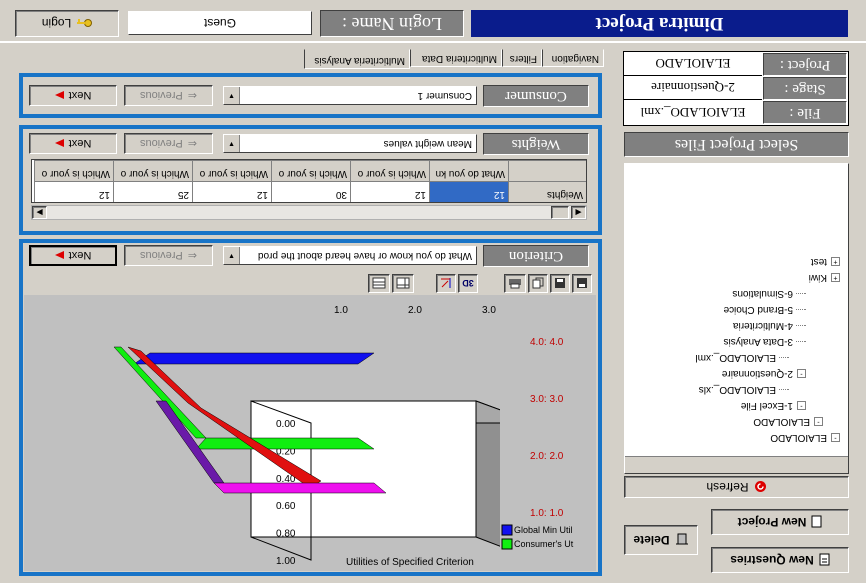 The width and height of the screenshot is (866, 583). I want to click on refresh-button: Refresh, so click(736, 487).